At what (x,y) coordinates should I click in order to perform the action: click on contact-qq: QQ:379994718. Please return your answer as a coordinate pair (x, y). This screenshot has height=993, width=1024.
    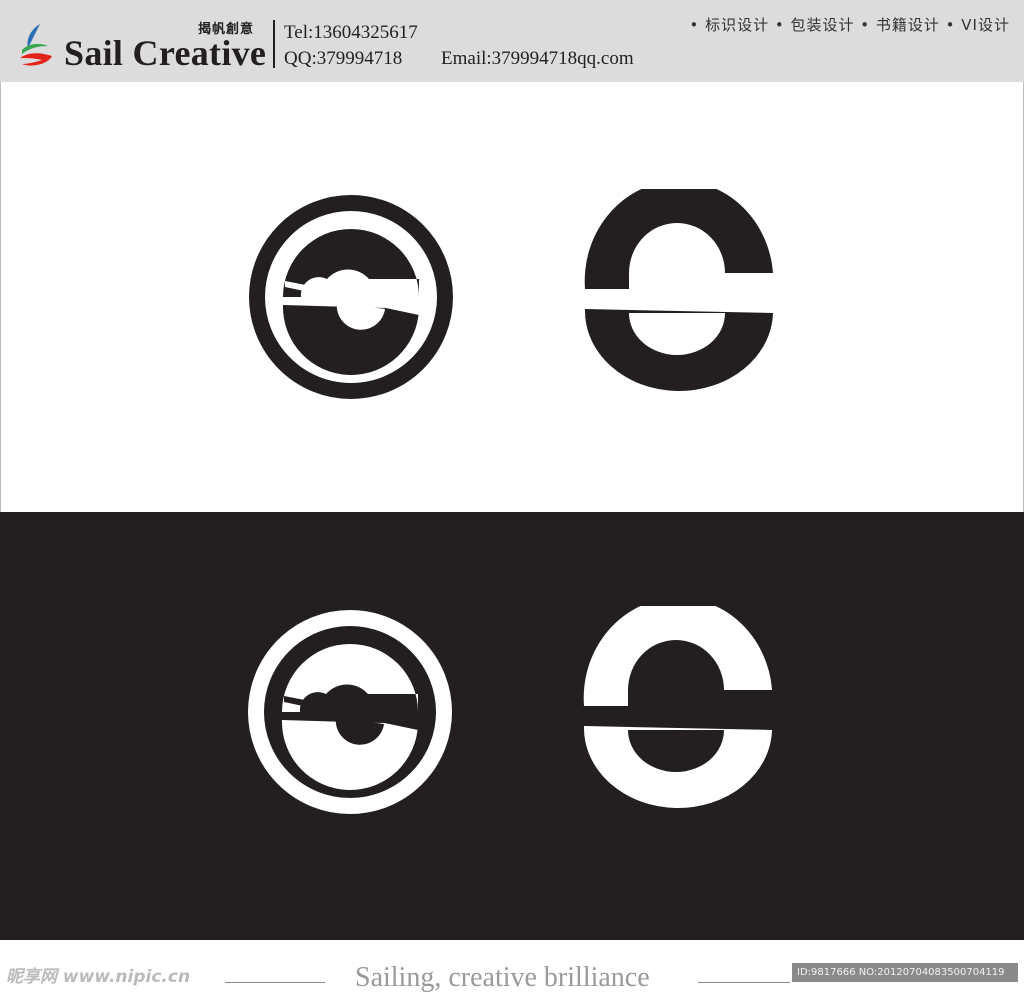
    Looking at the image, I should click on (343, 58).